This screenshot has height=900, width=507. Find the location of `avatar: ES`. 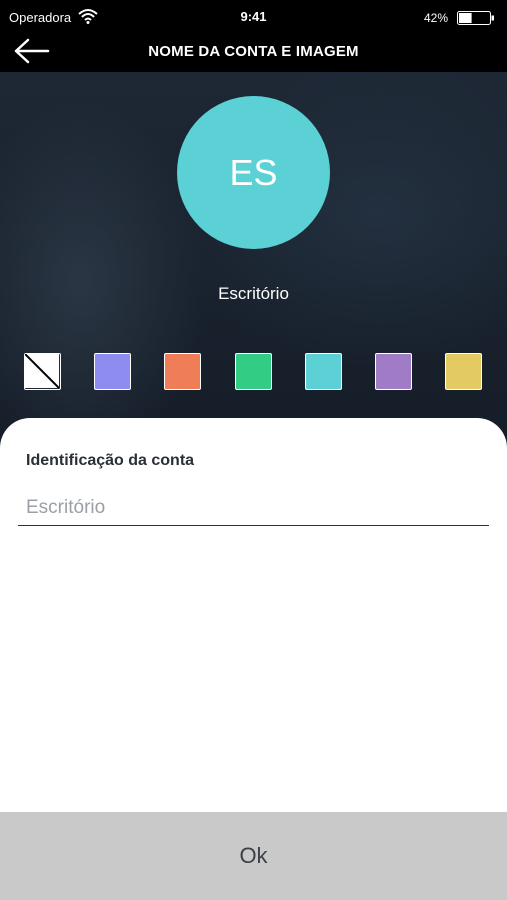

avatar: ES is located at coordinates (253, 172).